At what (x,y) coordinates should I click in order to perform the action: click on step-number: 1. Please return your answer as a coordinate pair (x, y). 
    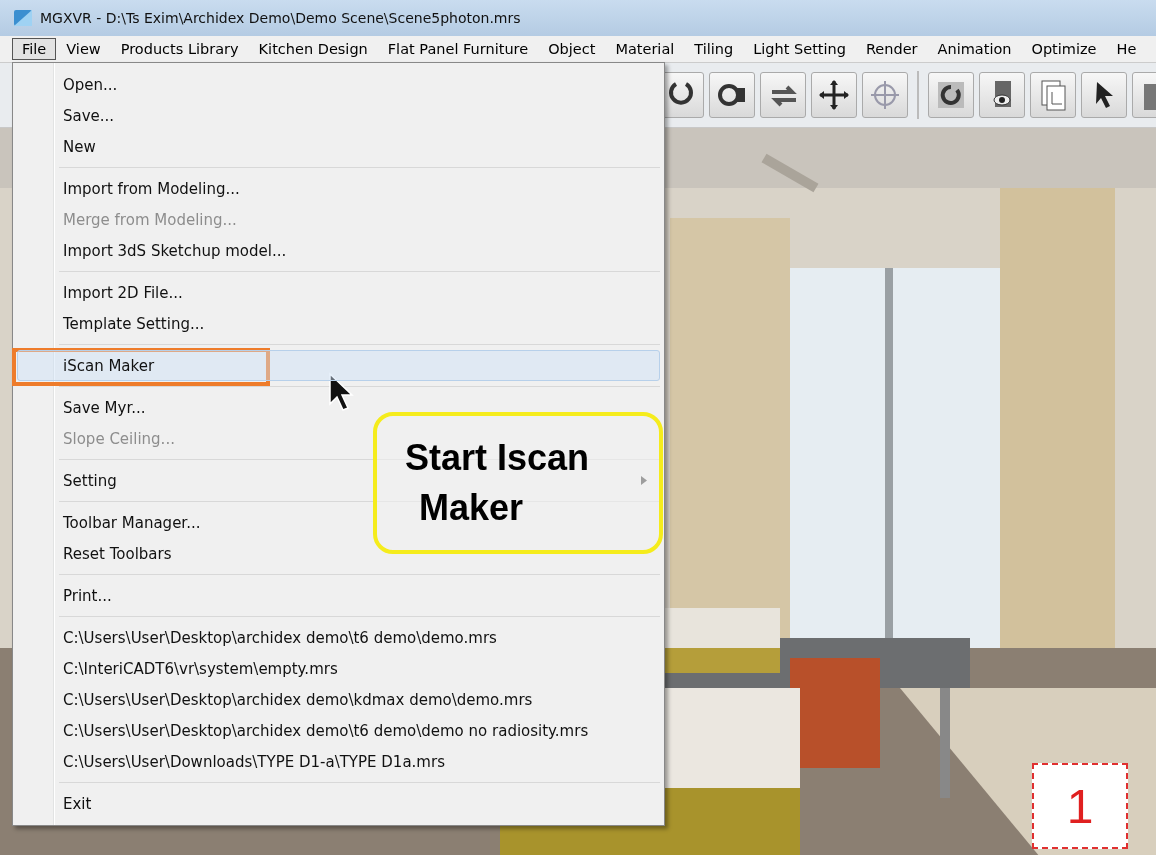
    Looking at the image, I should click on (1080, 806).